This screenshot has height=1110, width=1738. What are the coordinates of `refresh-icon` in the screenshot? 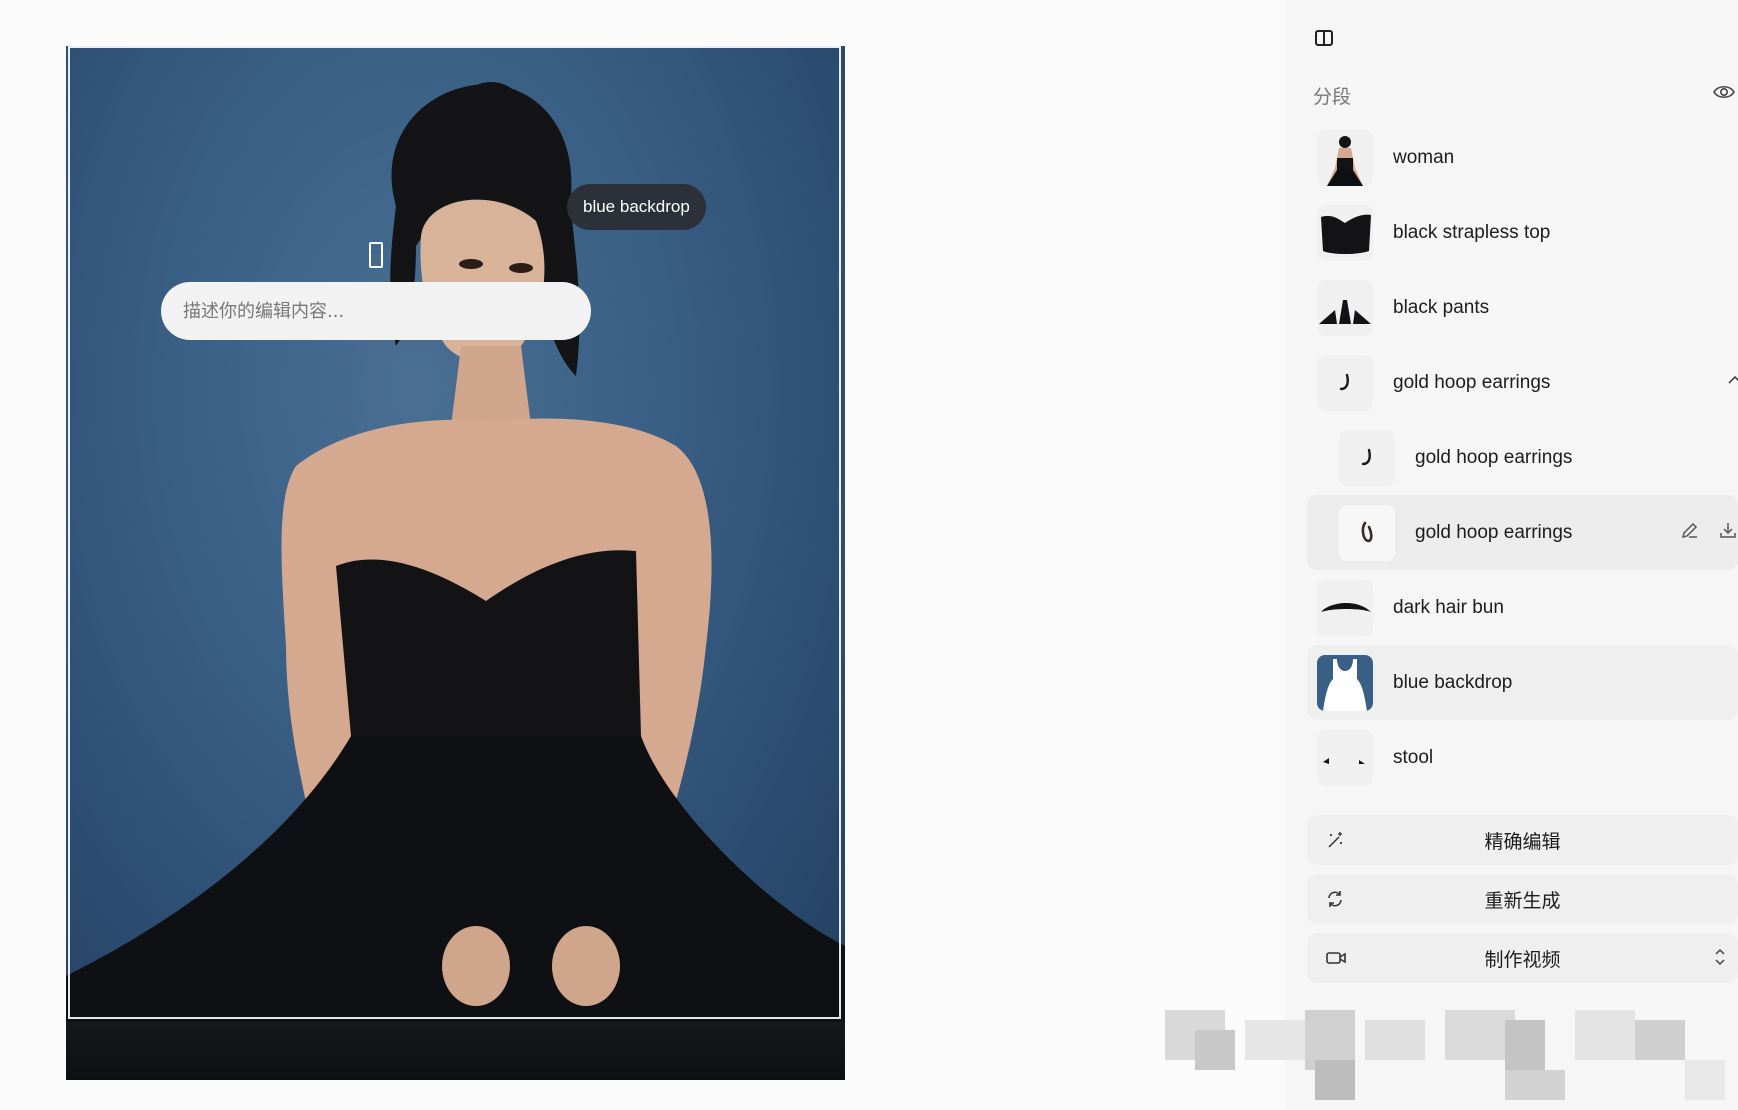 It's located at (1335, 899).